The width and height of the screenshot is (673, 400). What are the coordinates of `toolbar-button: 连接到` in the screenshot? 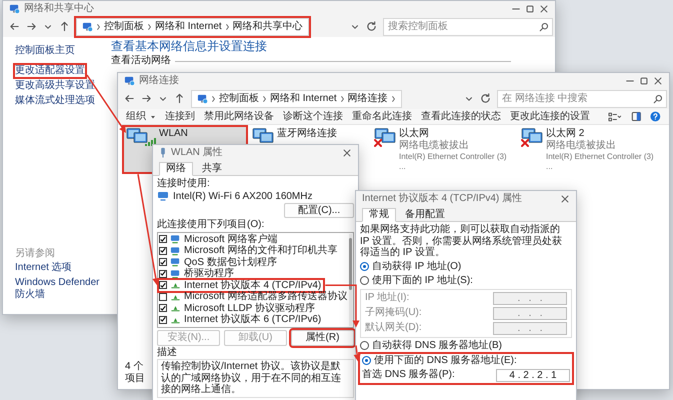 It's located at (180, 116).